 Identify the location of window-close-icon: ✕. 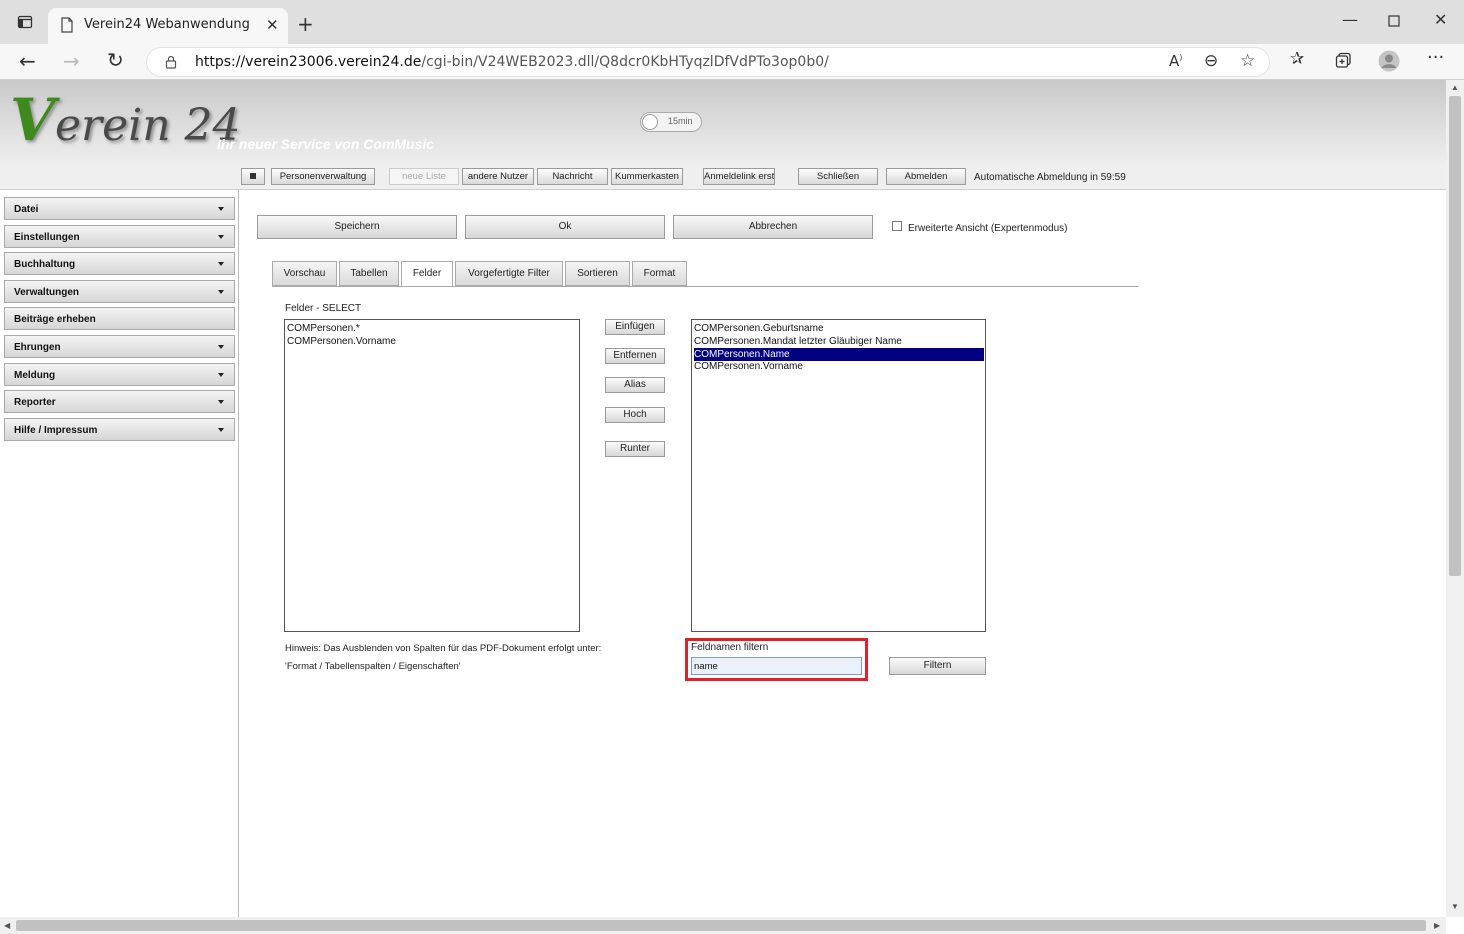
(1440, 20).